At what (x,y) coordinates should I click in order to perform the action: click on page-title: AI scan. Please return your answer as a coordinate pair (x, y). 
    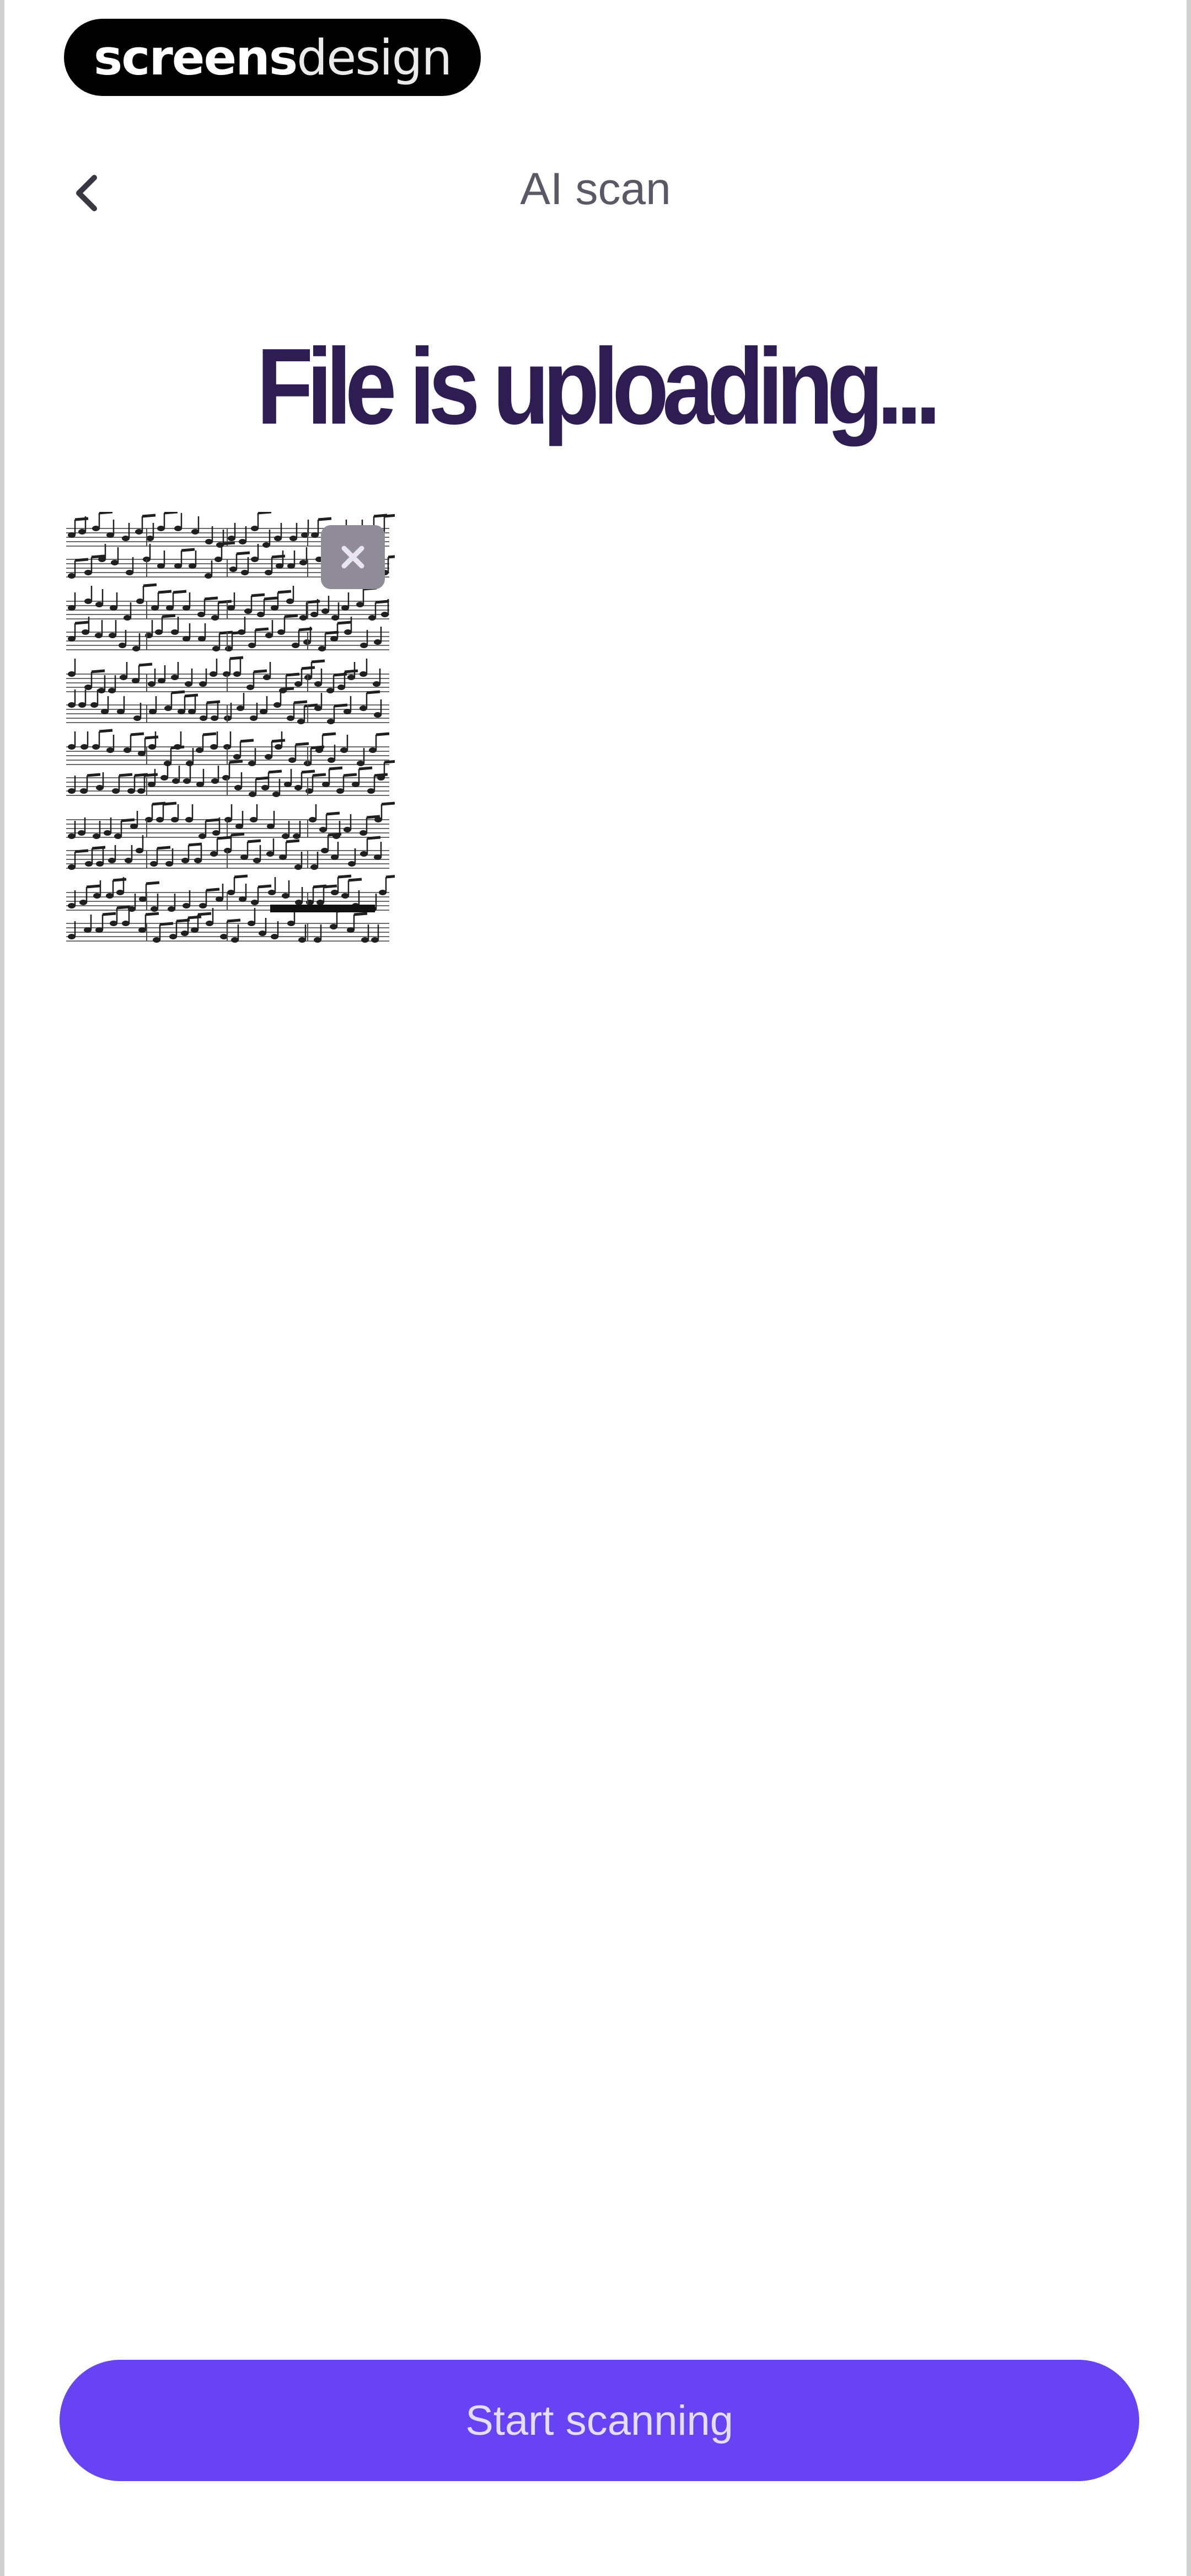
    Looking at the image, I should click on (595, 189).